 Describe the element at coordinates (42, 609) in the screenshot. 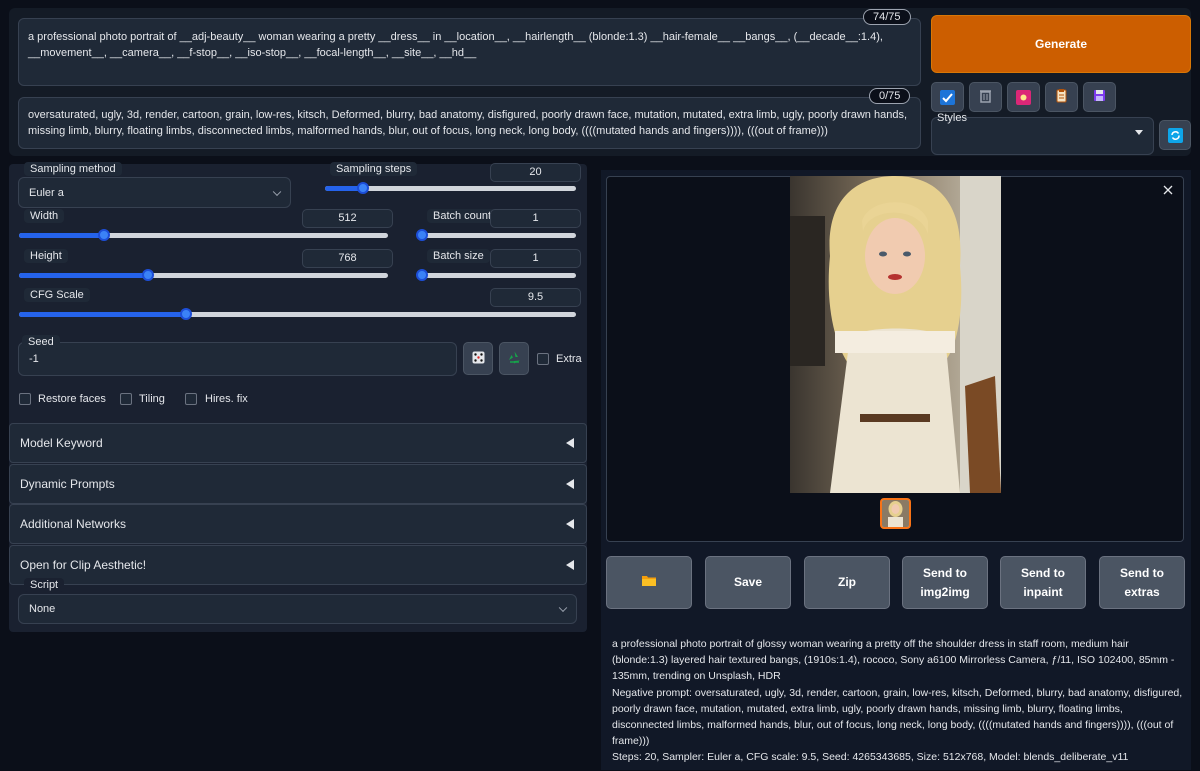

I see `script-value: None` at that location.